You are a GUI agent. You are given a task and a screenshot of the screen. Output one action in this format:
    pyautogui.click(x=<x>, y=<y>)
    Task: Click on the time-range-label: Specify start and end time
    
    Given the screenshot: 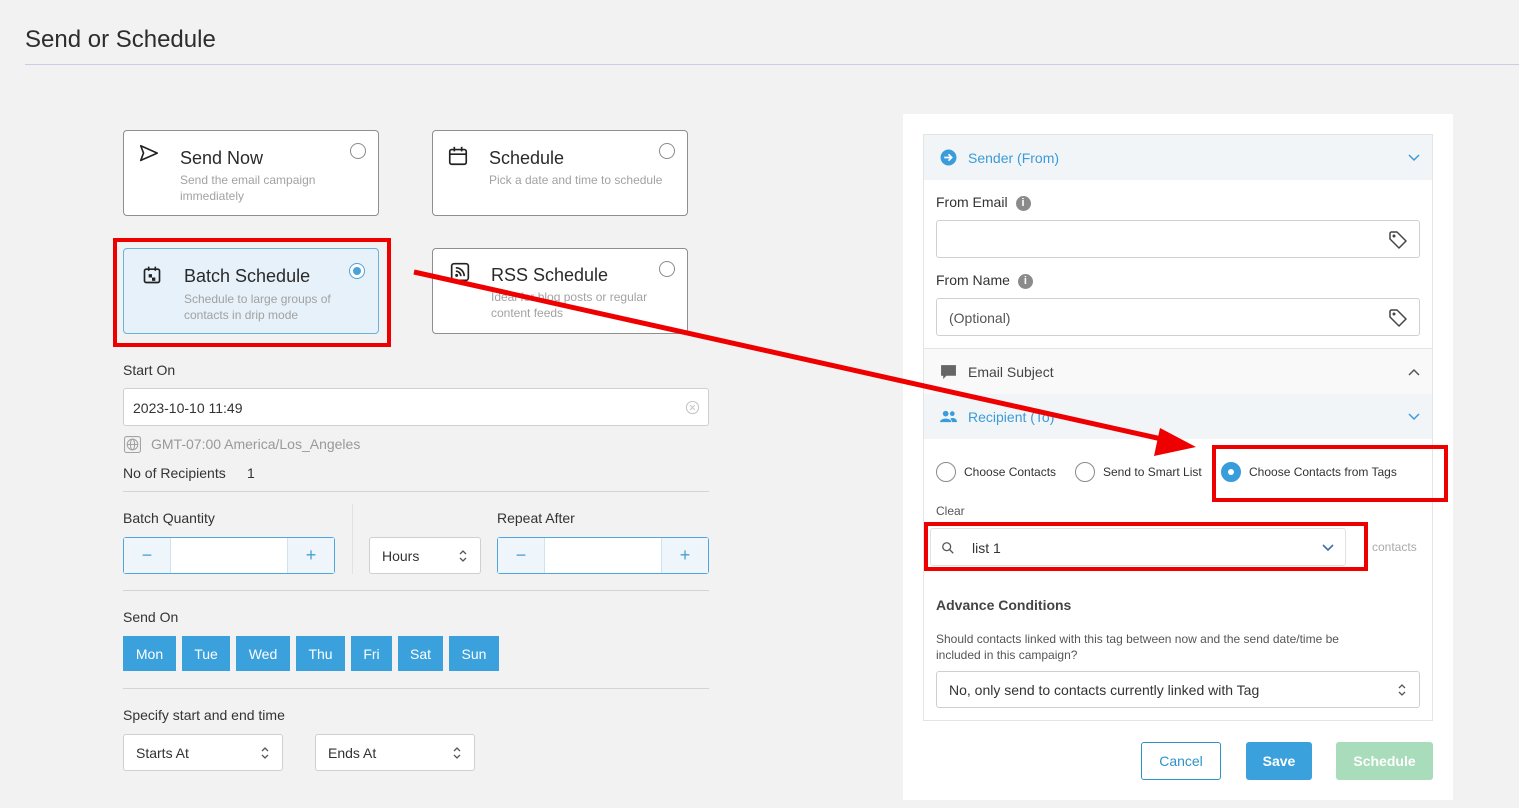 What is the action you would take?
    pyautogui.click(x=204, y=715)
    